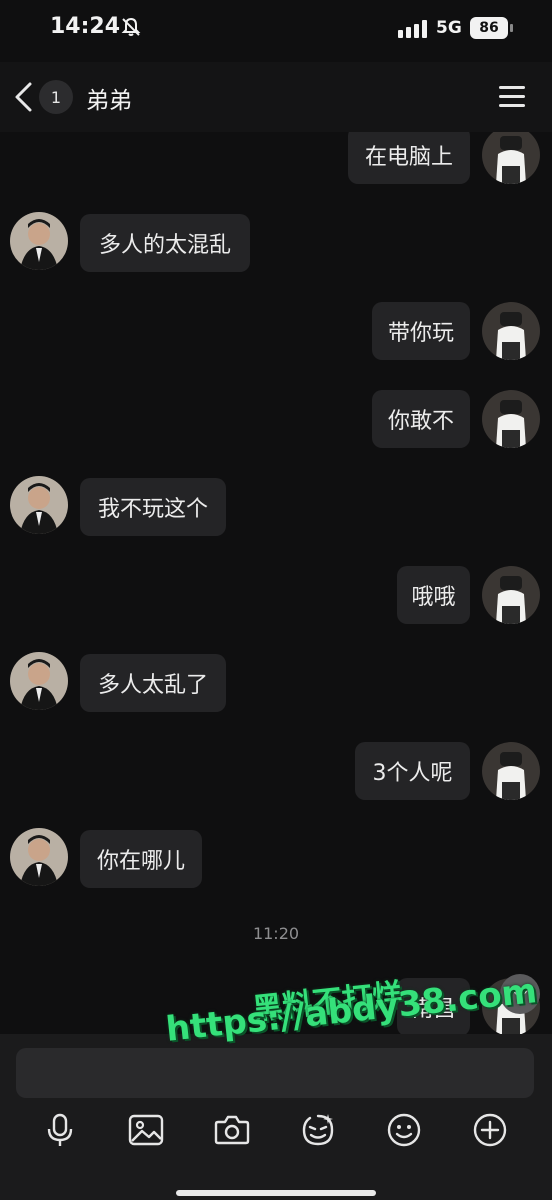 Image resolution: width=552 pixels, height=1200 pixels. I want to click on message-bubble-sent: 你敢不, so click(421, 419).